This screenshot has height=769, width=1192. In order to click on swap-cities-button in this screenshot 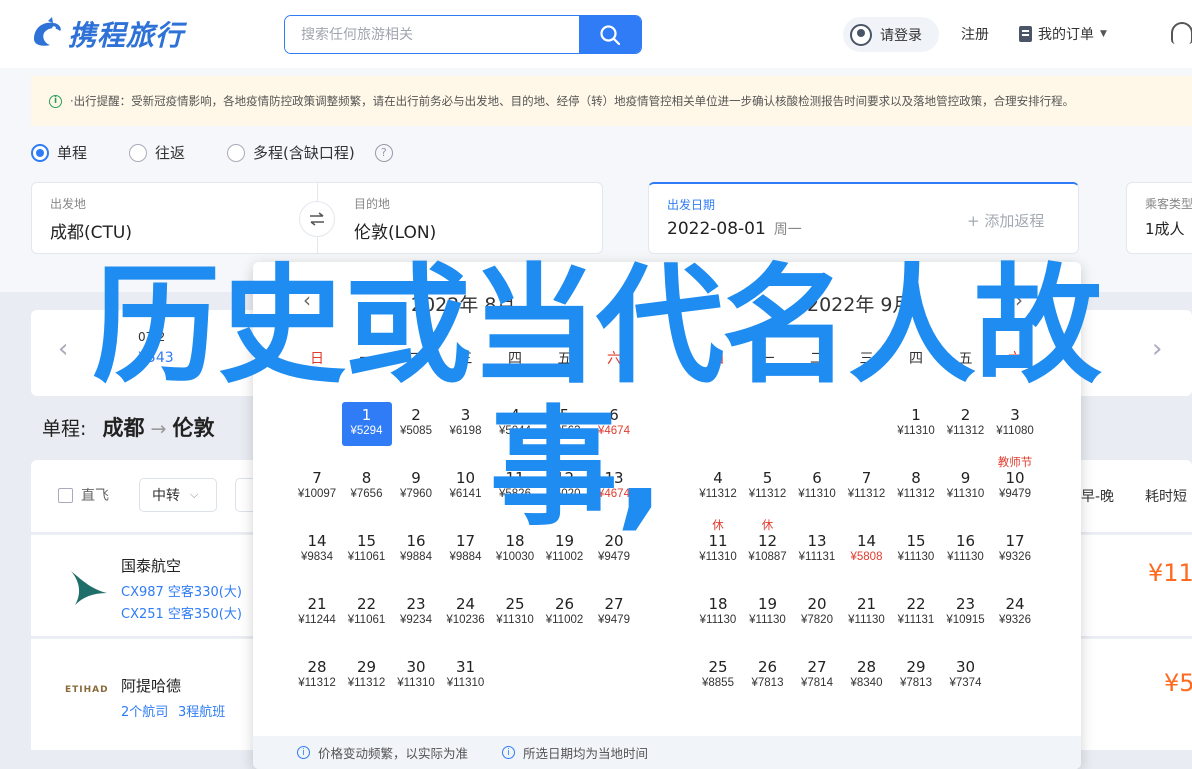, I will do `click(317, 219)`.